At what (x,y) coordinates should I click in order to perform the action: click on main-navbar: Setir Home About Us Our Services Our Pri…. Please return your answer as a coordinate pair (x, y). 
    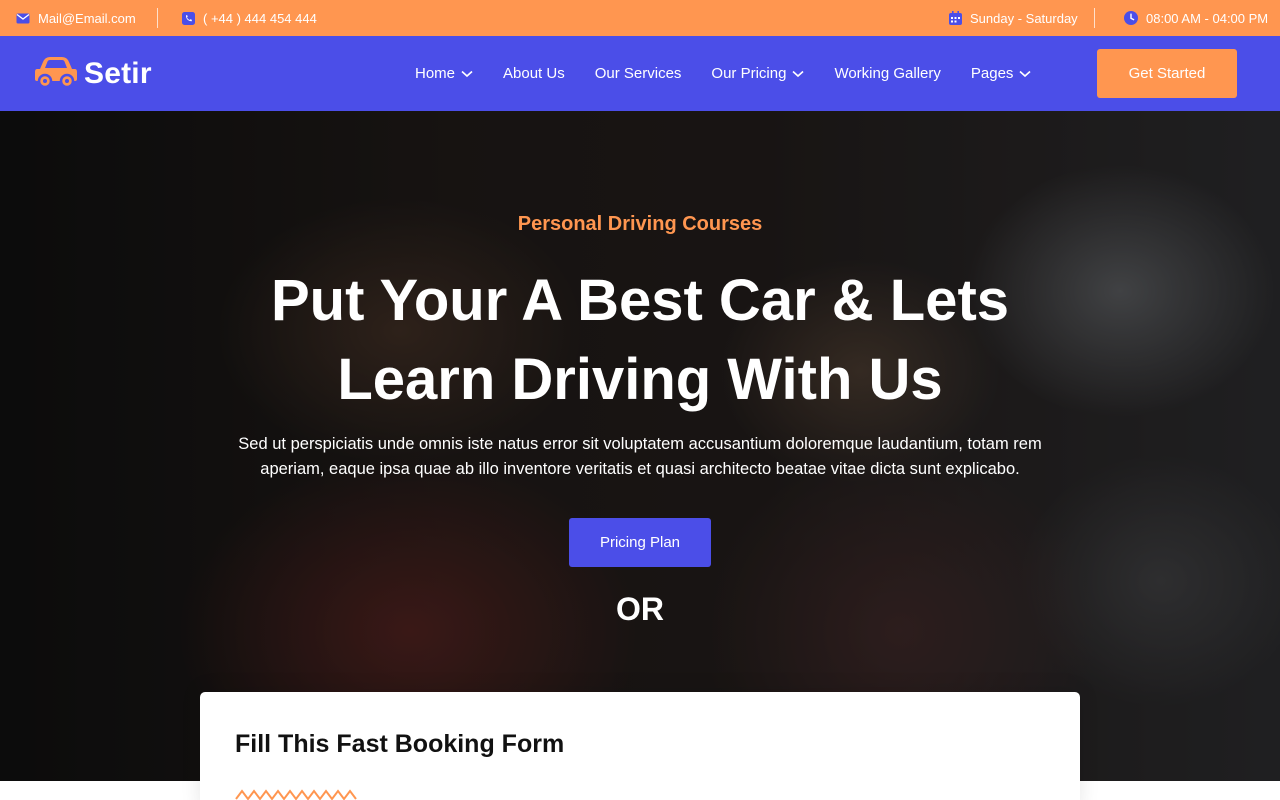
    Looking at the image, I should click on (640, 73).